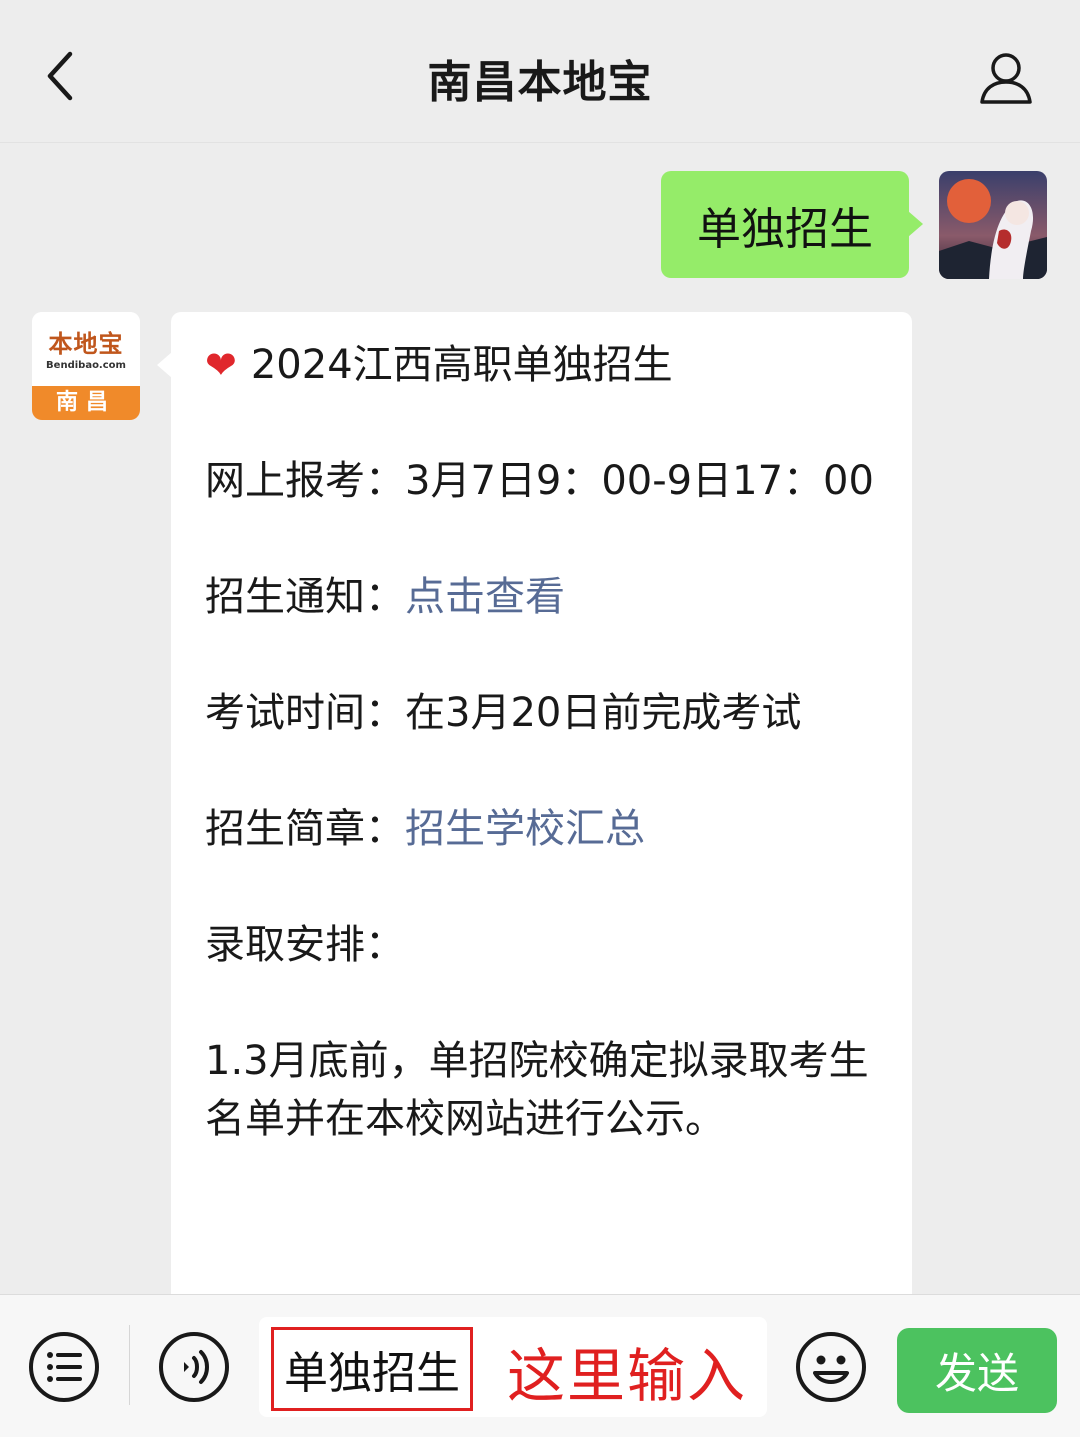  I want to click on input-bar: 单独招生 这里输入 发送, so click(540, 1365).